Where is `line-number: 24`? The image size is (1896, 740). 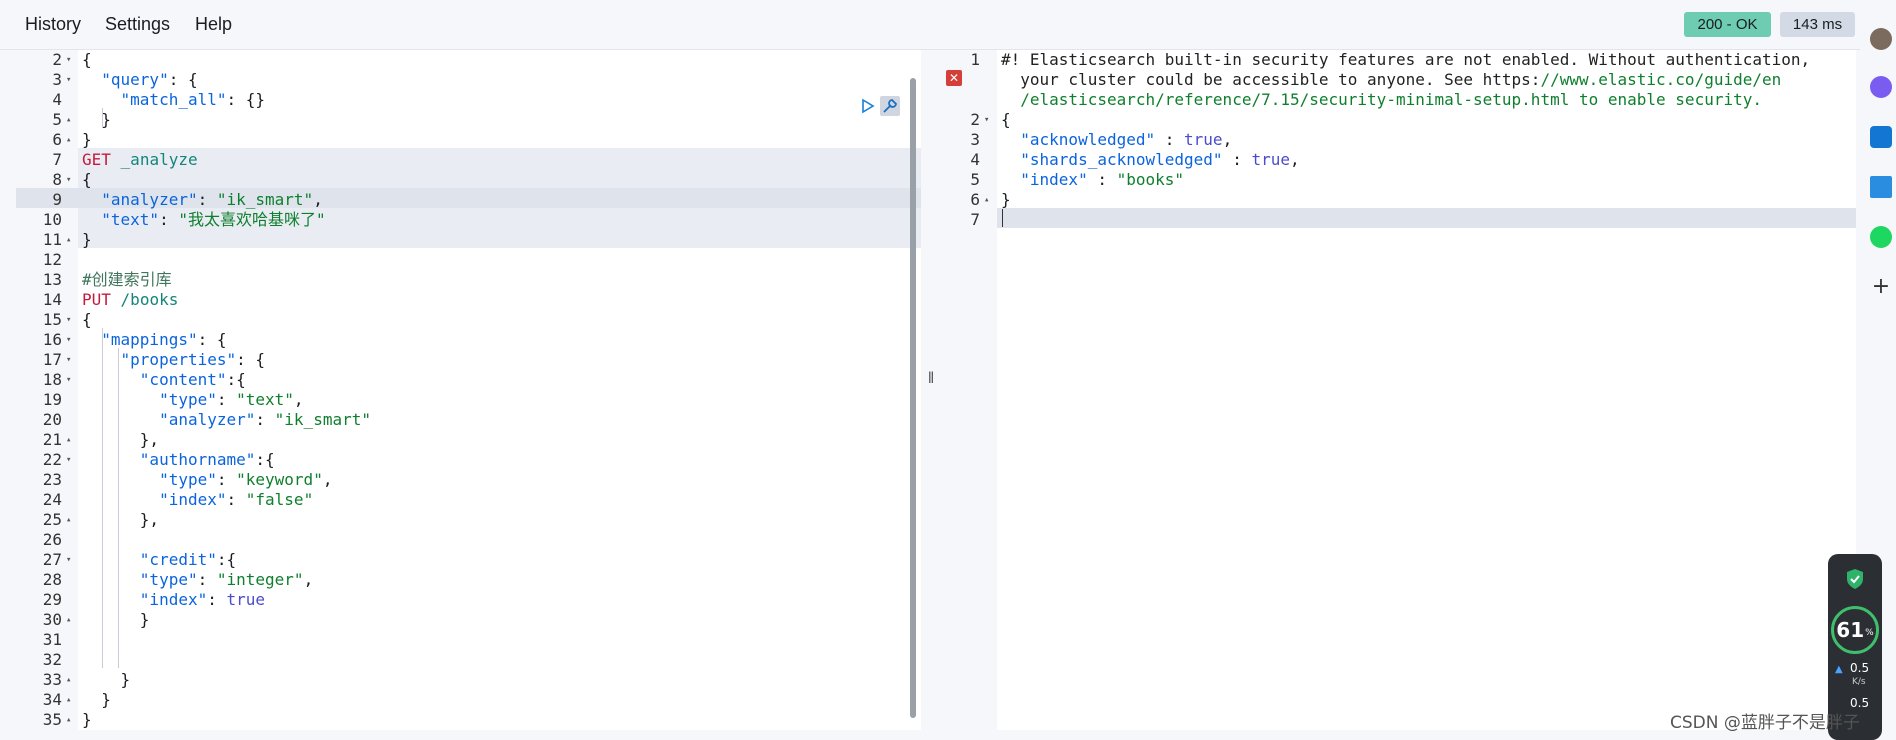
line-number: 24 is located at coordinates (52, 499).